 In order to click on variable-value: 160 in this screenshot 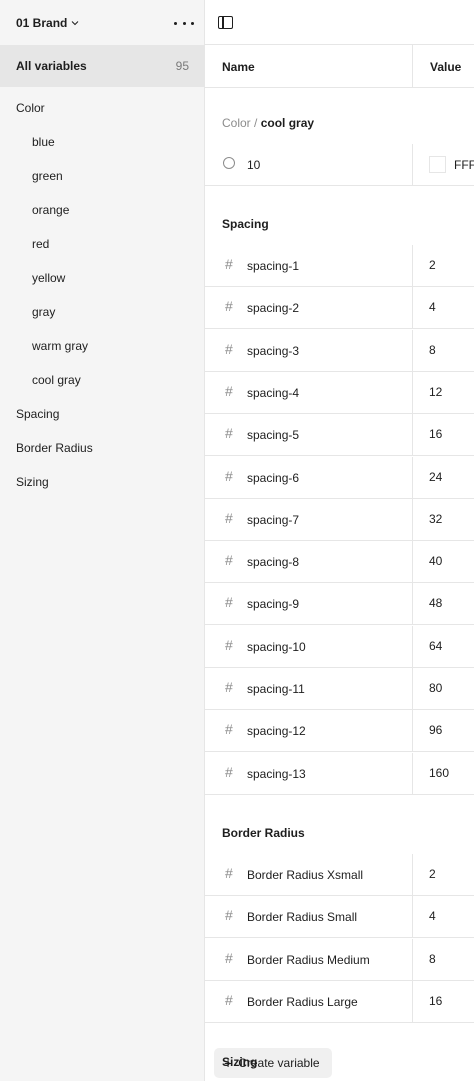, I will do `click(439, 772)`.